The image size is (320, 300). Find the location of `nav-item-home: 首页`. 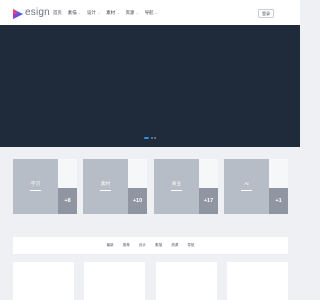

nav-item-home: 首页 is located at coordinates (57, 13).